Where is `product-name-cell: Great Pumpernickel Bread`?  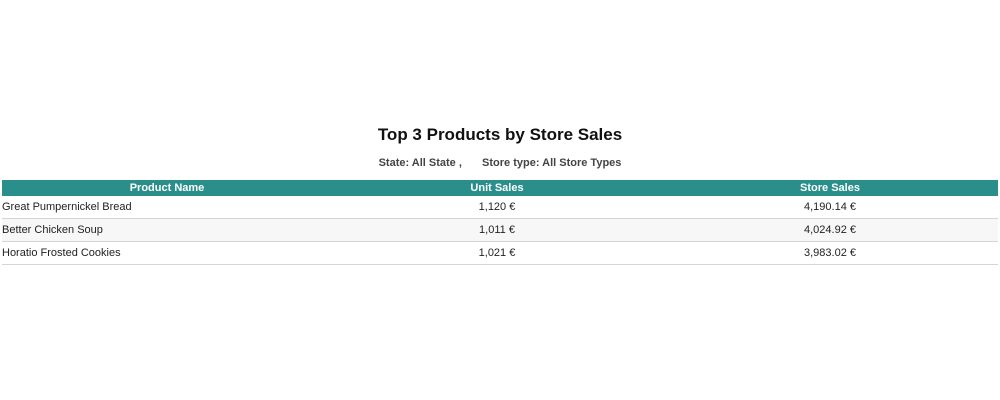 product-name-cell: Great Pumpernickel Bread is located at coordinates (167, 207).